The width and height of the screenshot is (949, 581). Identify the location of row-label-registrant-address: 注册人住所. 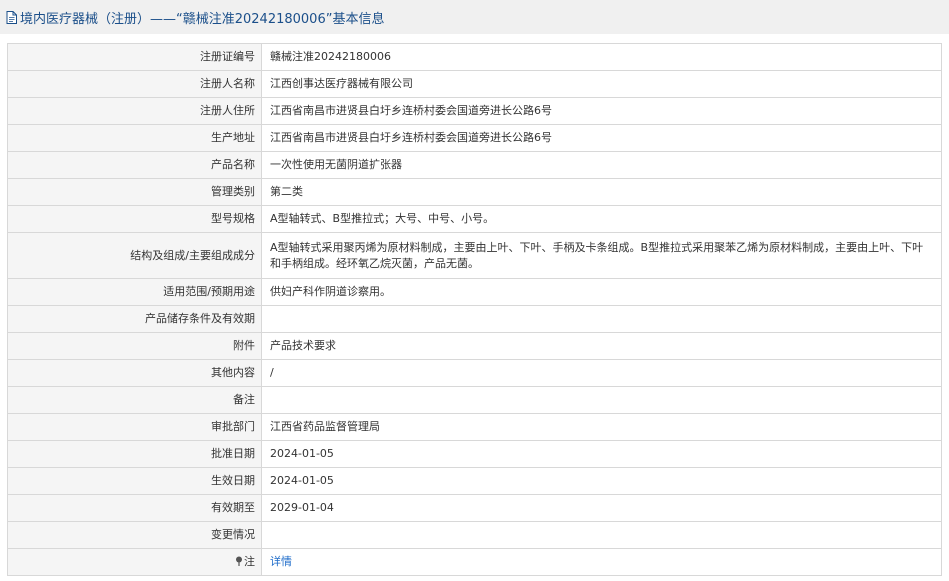
(134, 111).